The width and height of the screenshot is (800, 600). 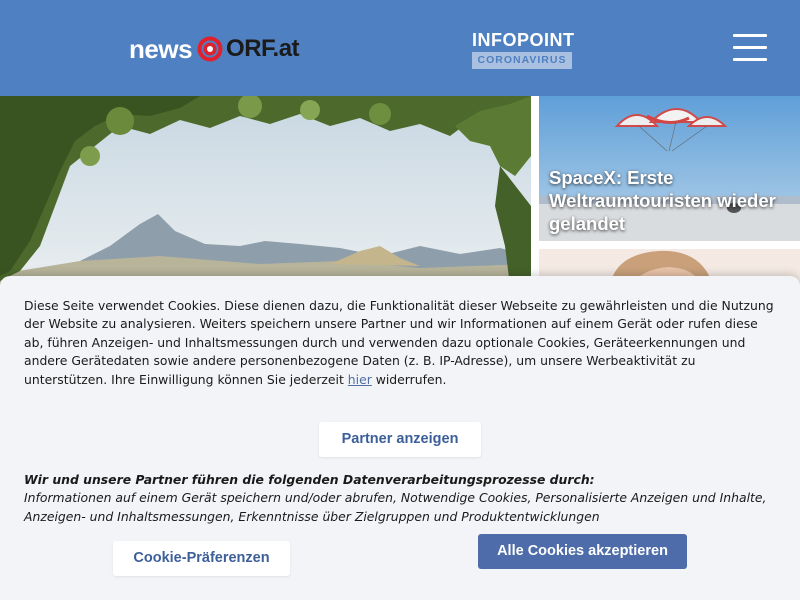 What do you see at coordinates (263, 48) in the screenshot?
I see `logo-orf-text: ORF.at` at bounding box center [263, 48].